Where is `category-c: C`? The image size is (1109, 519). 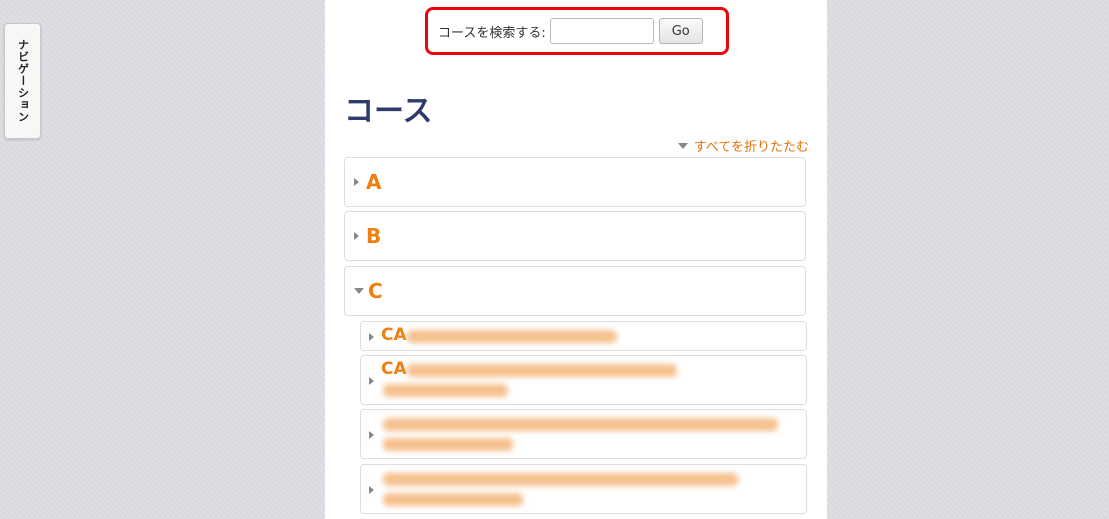 category-c: C is located at coordinates (575, 291).